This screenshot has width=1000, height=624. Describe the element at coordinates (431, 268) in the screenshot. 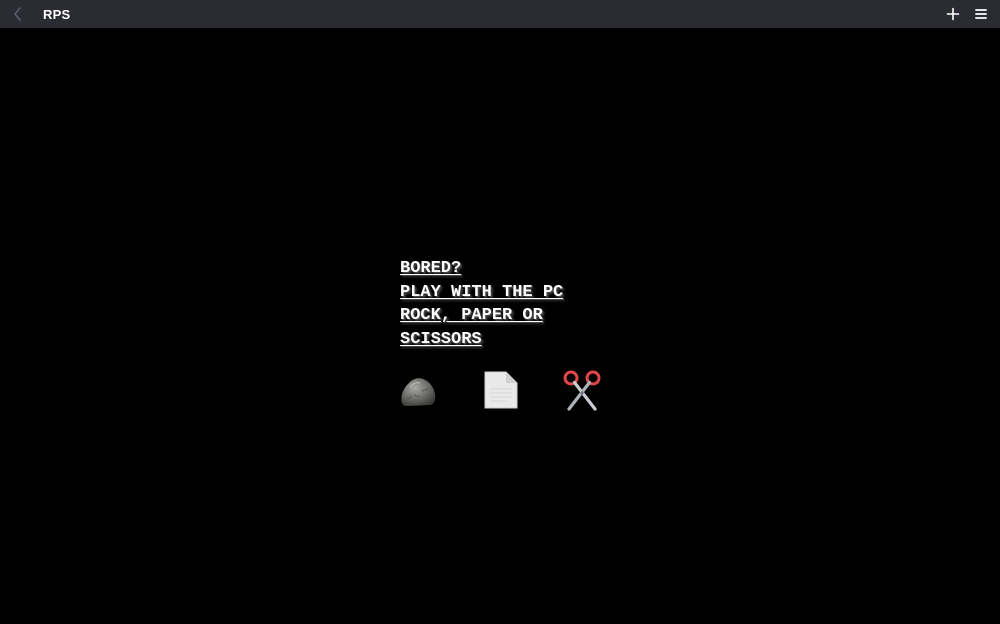

I see `headline-line: BORED?` at that location.